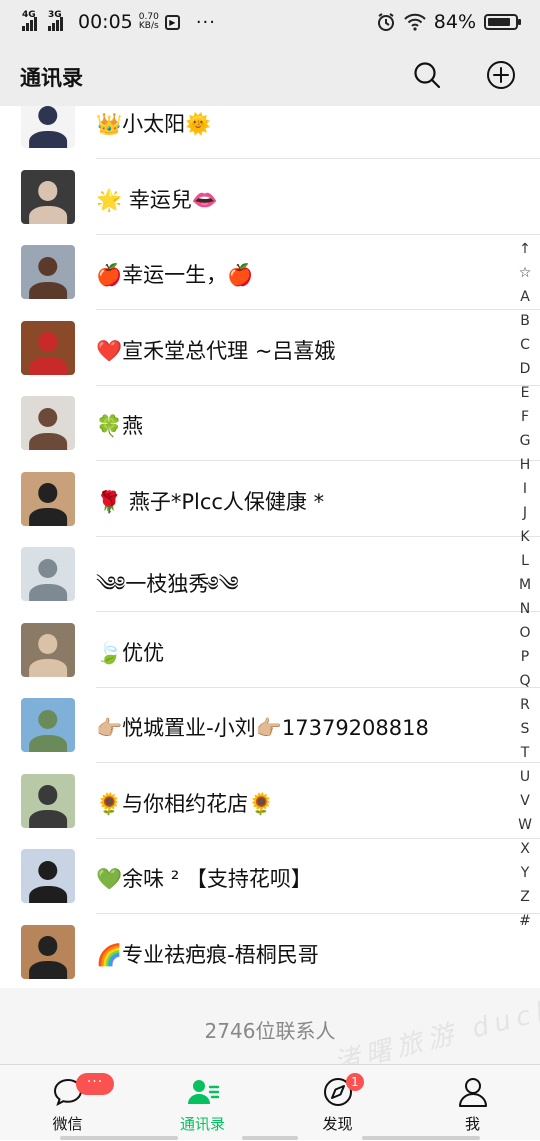 The image size is (540, 1141). I want to click on battery-percent: 84%, so click(454, 22).